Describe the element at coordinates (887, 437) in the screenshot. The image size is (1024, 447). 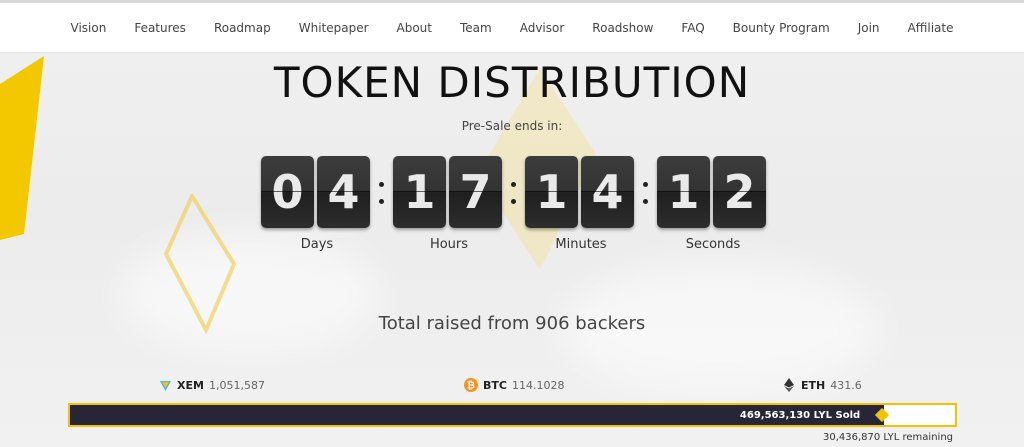
I see `tokens-remaining-label: 30,436,870 LYL remaining` at that location.